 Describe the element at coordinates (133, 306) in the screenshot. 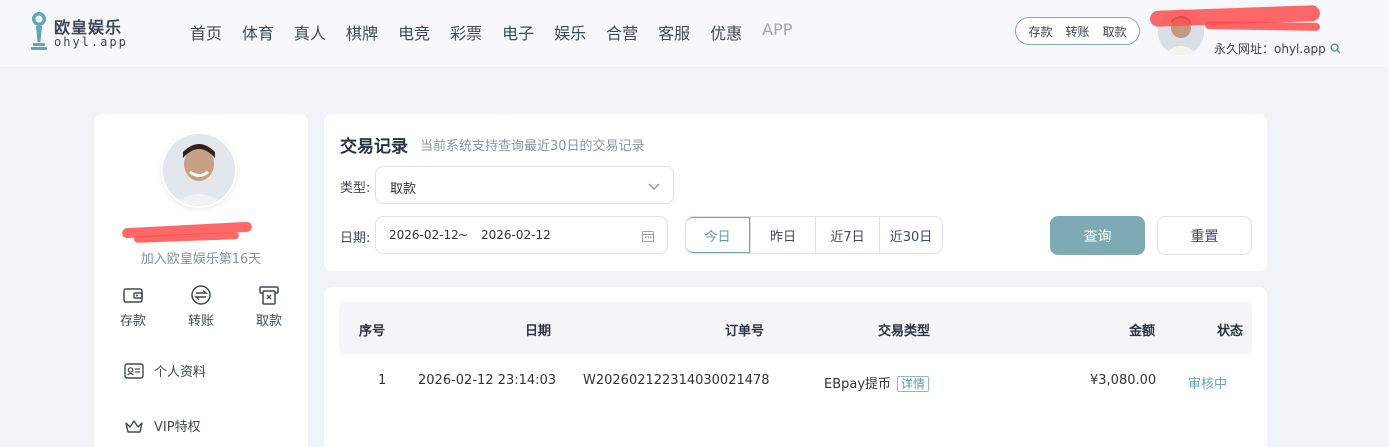

I see `deposit-button: 存款` at that location.